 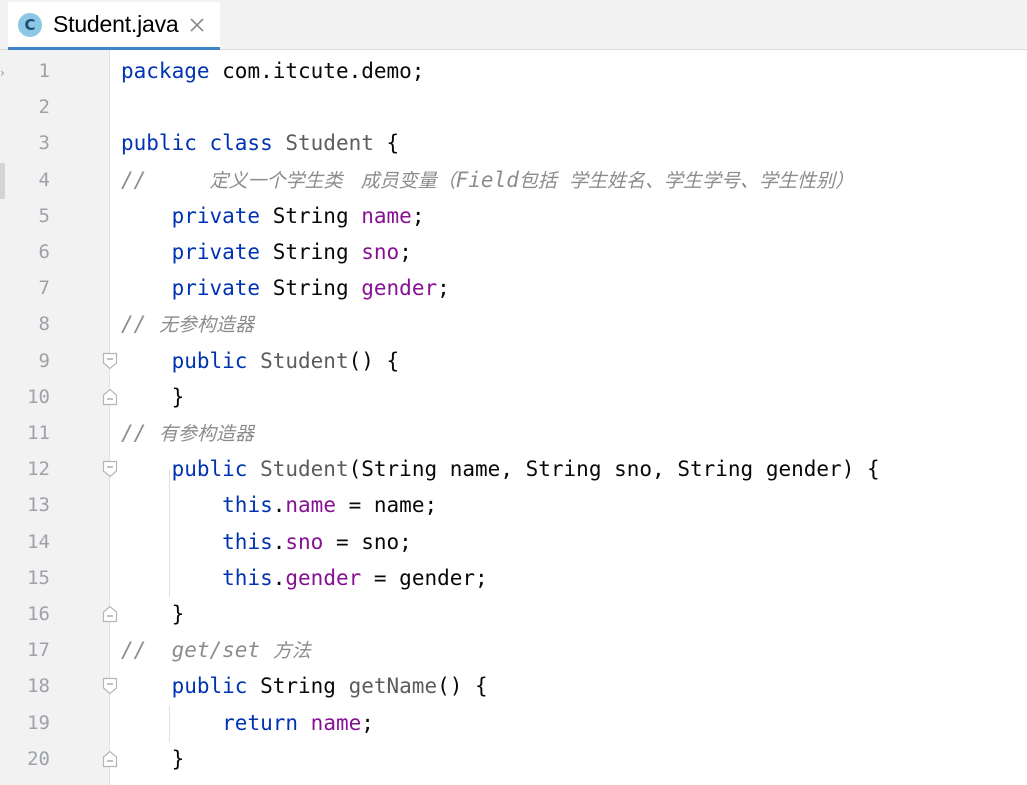 I want to click on code-token: = sno;, so click(x=367, y=541).